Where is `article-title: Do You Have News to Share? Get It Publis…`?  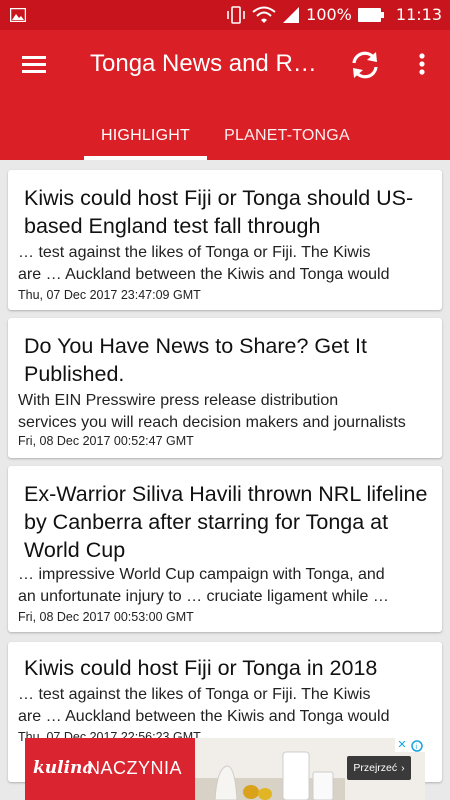 article-title: Do You Have News to Share? Get It Publis… is located at coordinates (196, 360).